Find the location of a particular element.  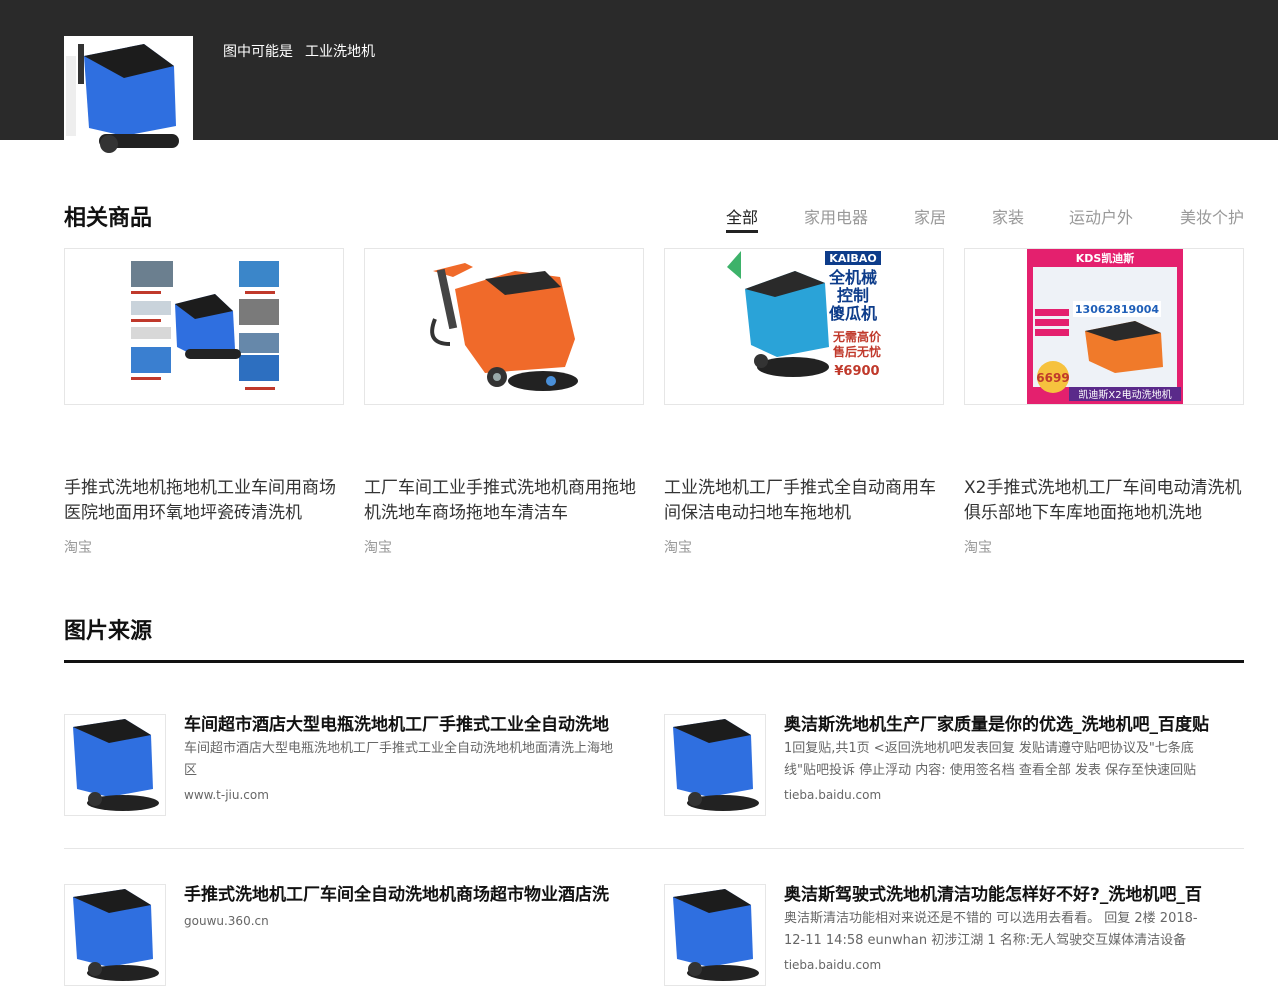

source-url: gouwu.360.cn is located at coordinates (226, 921).